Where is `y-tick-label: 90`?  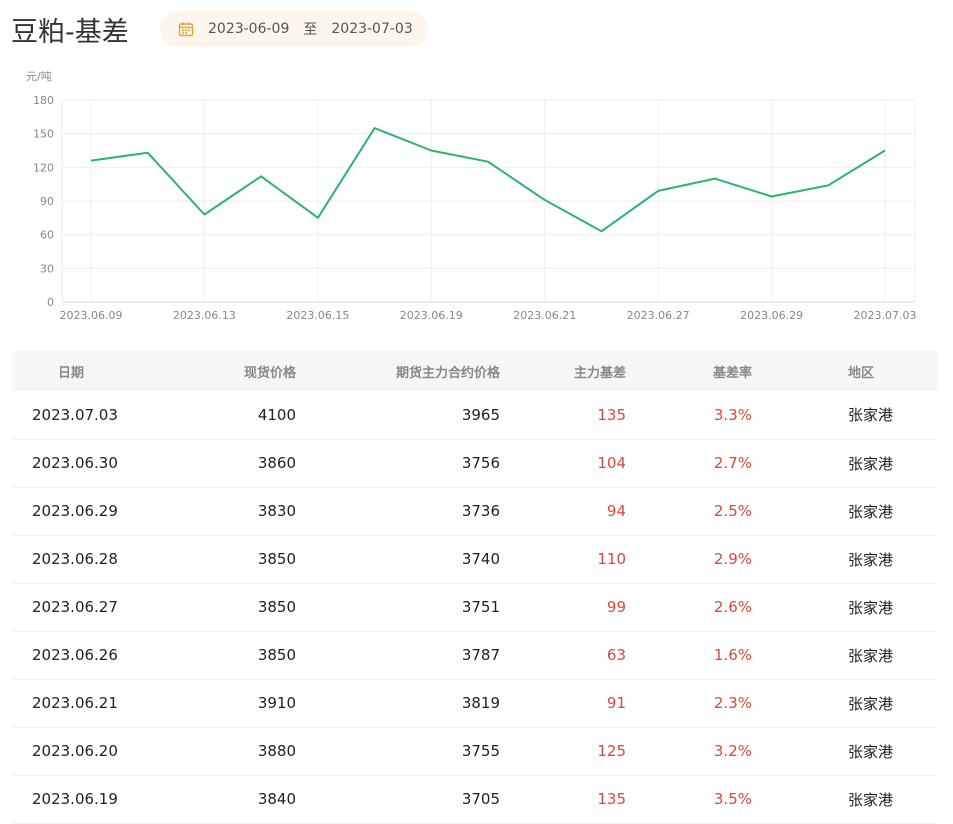 y-tick-label: 90 is located at coordinates (47, 201).